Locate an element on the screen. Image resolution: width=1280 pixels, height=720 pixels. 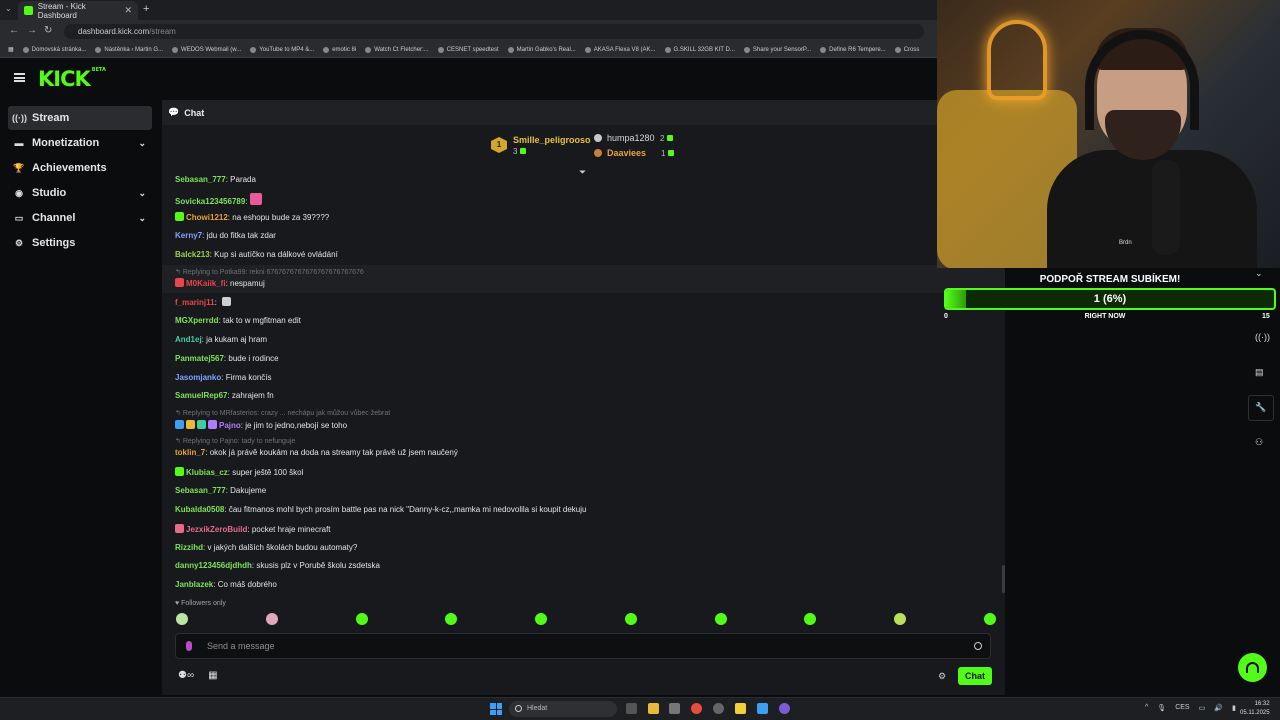
sidebar-item-studio: ◉ Studio ⌄ is located at coordinates (80, 193).